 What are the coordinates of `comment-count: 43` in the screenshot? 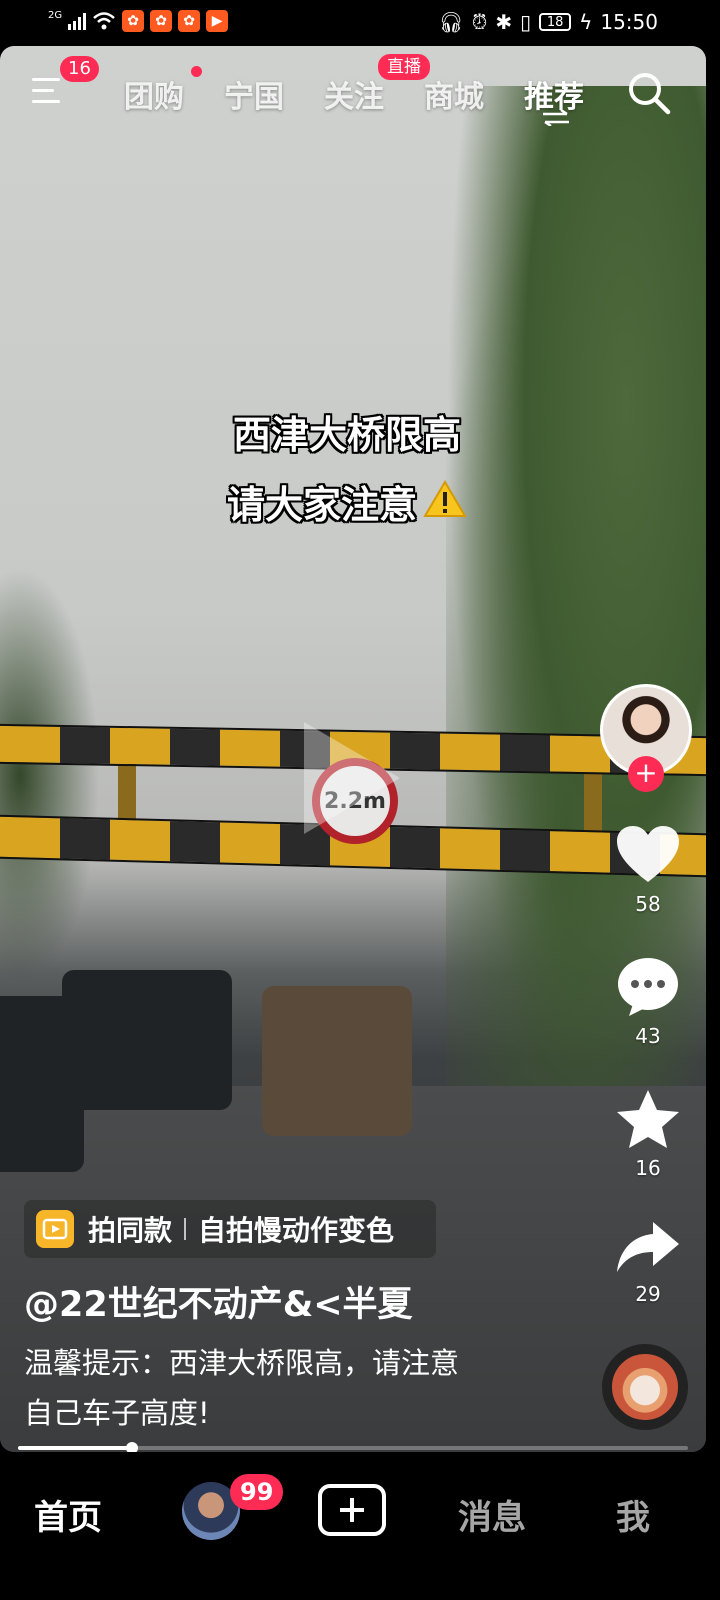 It's located at (648, 1036).